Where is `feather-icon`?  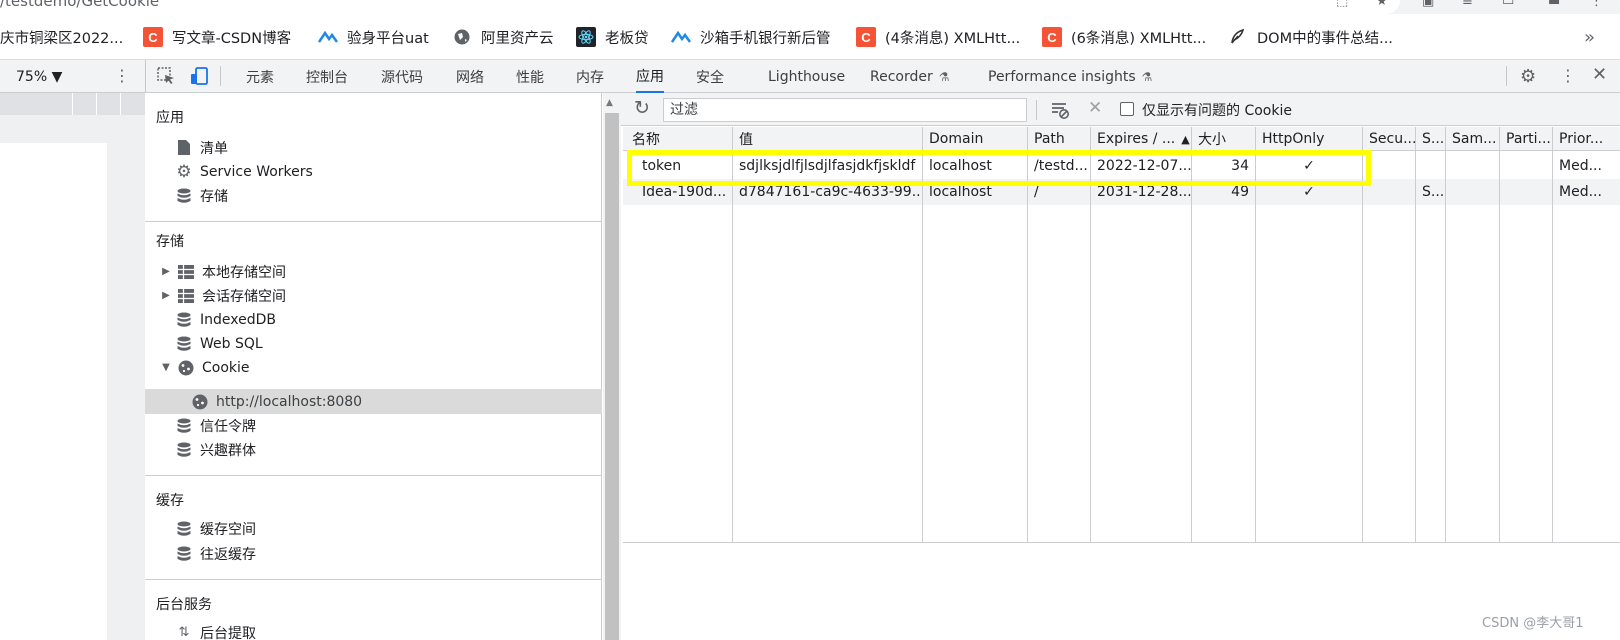 feather-icon is located at coordinates (1238, 37).